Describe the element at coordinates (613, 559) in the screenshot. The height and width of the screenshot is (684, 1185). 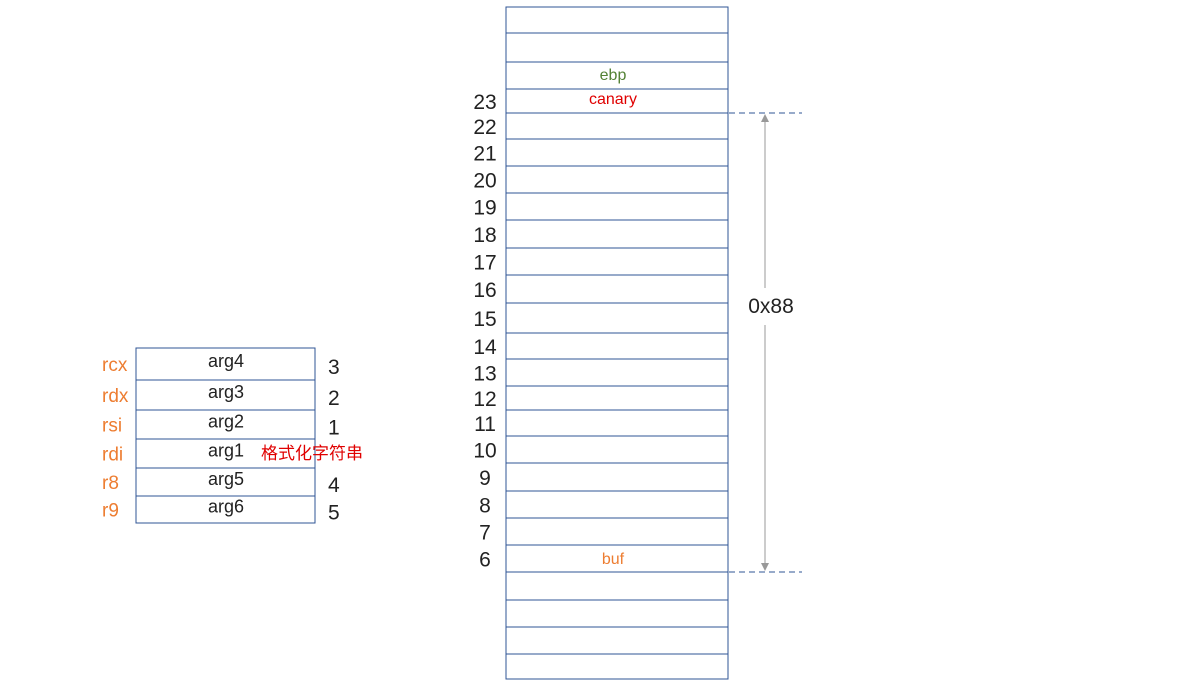
I see `buf-label: buf` at that location.